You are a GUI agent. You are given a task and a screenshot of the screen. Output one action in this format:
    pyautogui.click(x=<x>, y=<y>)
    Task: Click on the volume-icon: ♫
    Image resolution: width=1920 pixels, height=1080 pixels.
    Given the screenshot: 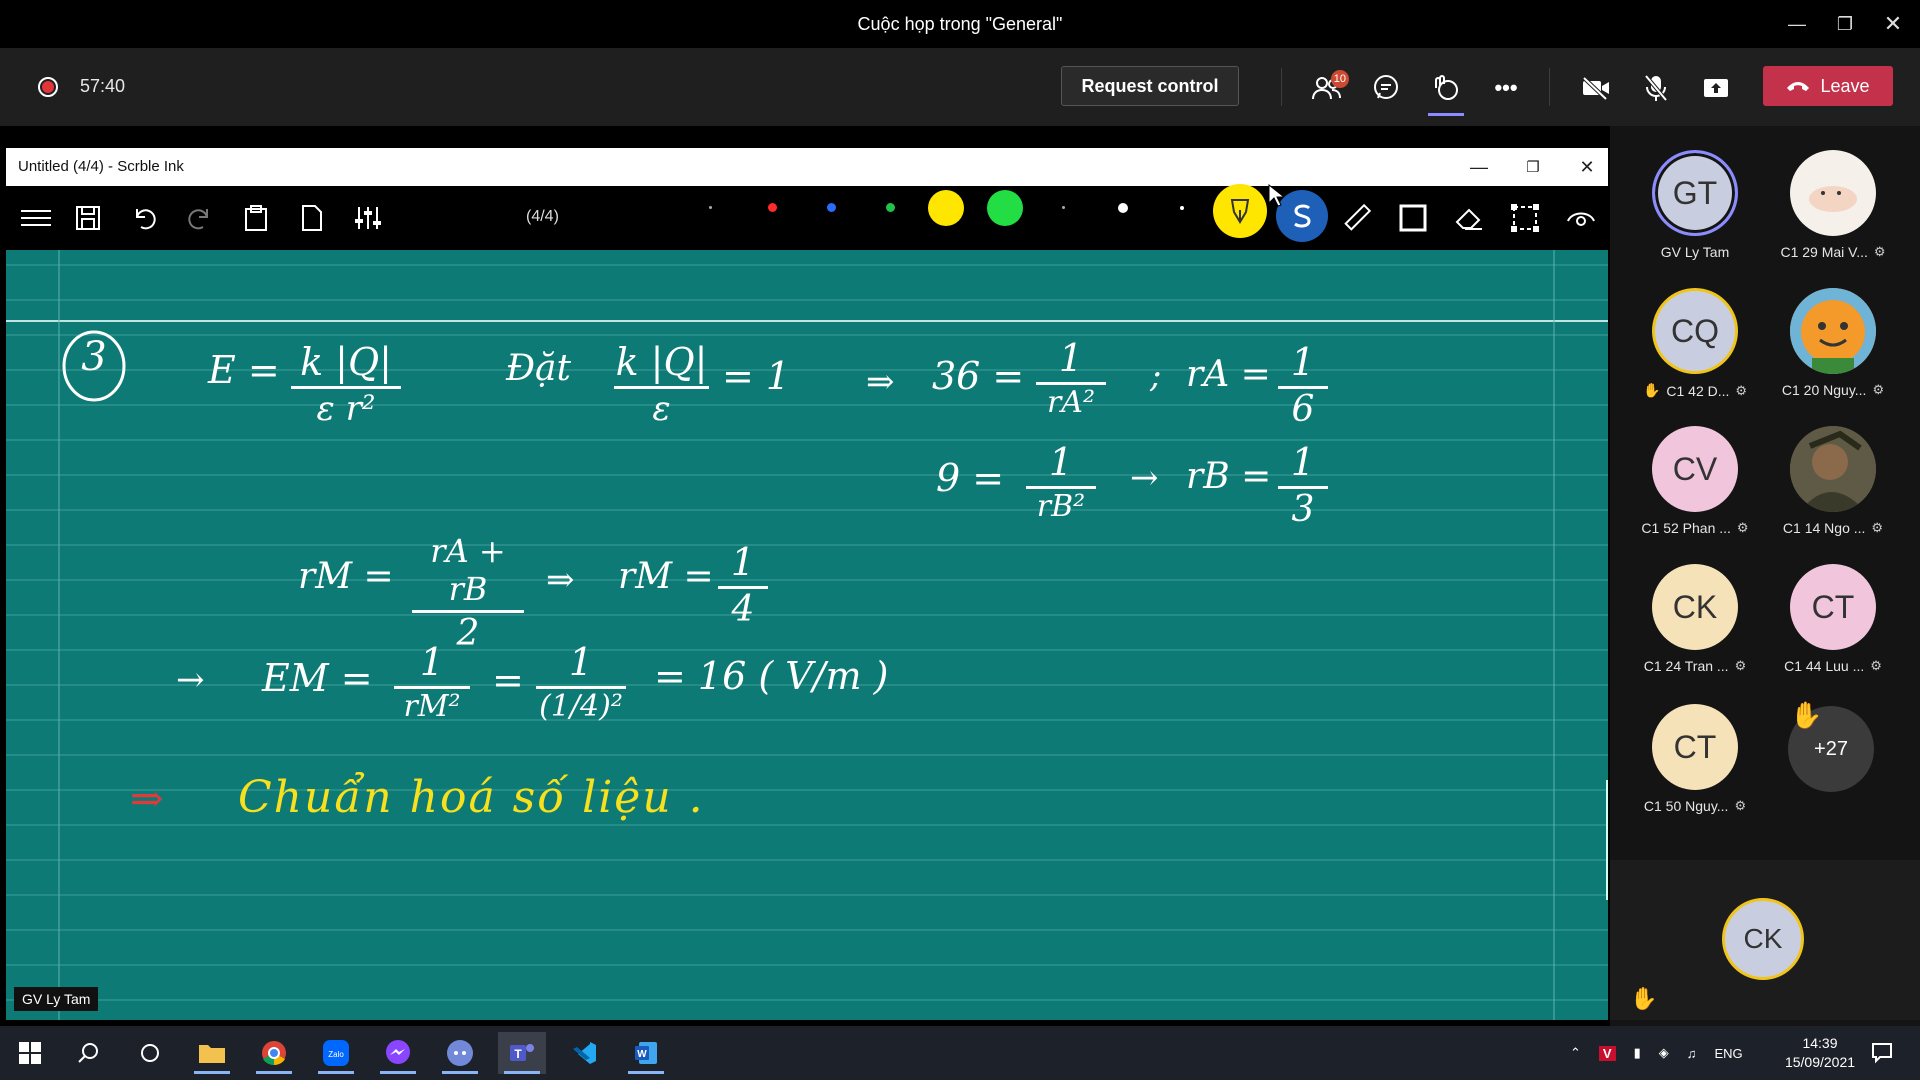 What is the action you would take?
    pyautogui.click(x=1692, y=1053)
    